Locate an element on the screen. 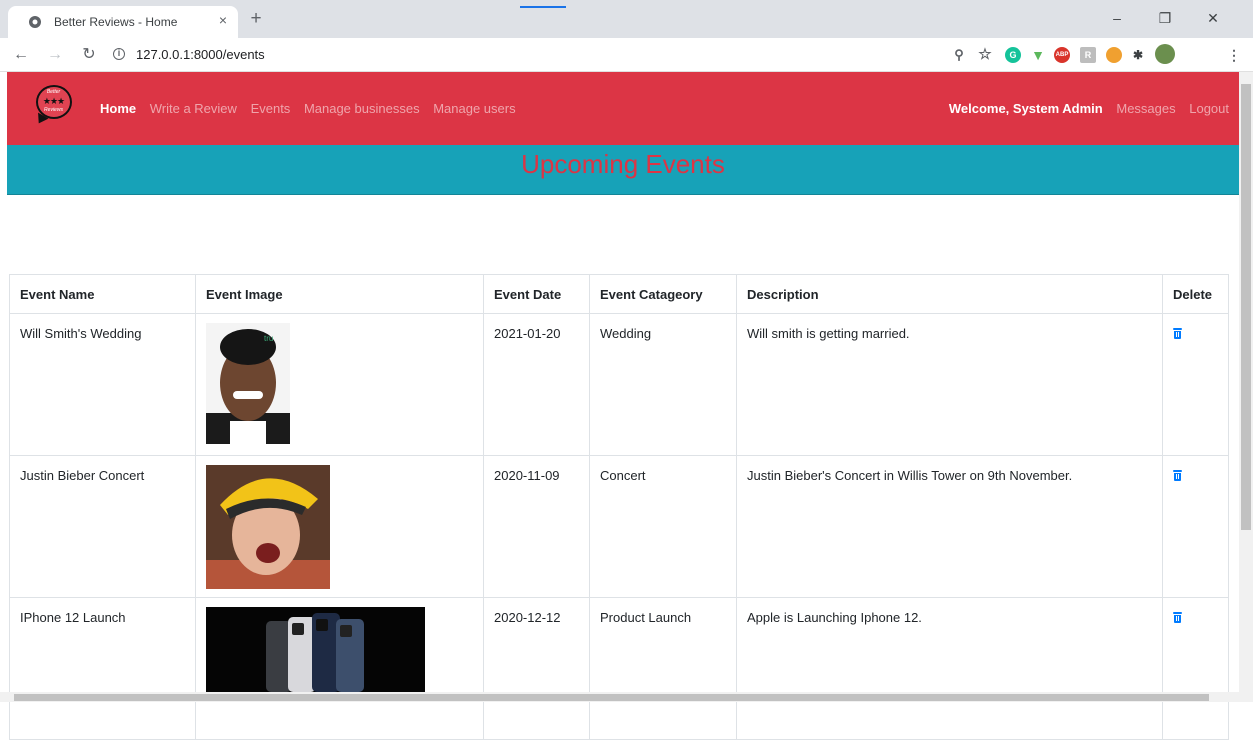 This screenshot has height=740, width=1253. nav-write-review: Write a Review is located at coordinates (193, 108).